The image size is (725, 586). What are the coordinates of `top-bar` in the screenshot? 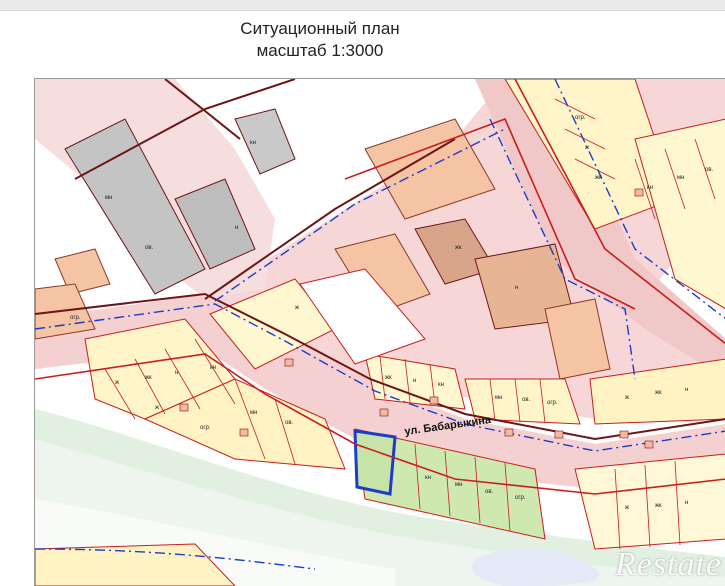 It's located at (362, 5).